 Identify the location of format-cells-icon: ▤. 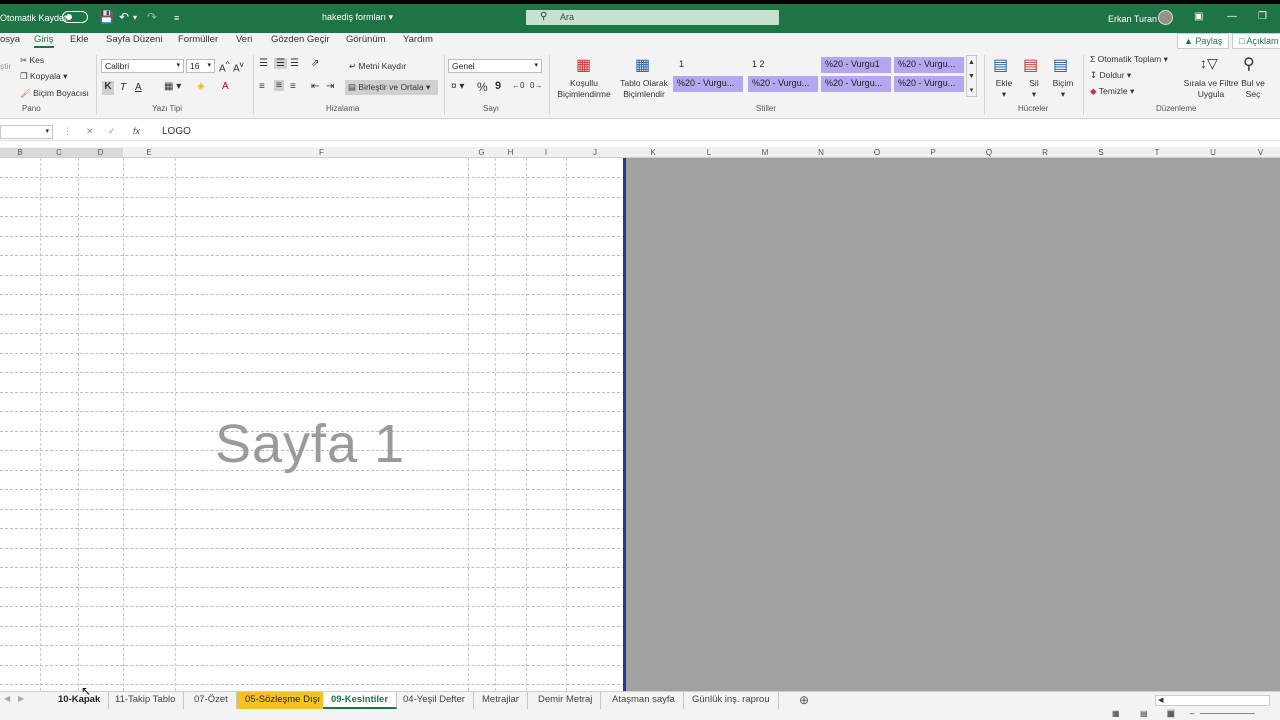
(1060, 65).